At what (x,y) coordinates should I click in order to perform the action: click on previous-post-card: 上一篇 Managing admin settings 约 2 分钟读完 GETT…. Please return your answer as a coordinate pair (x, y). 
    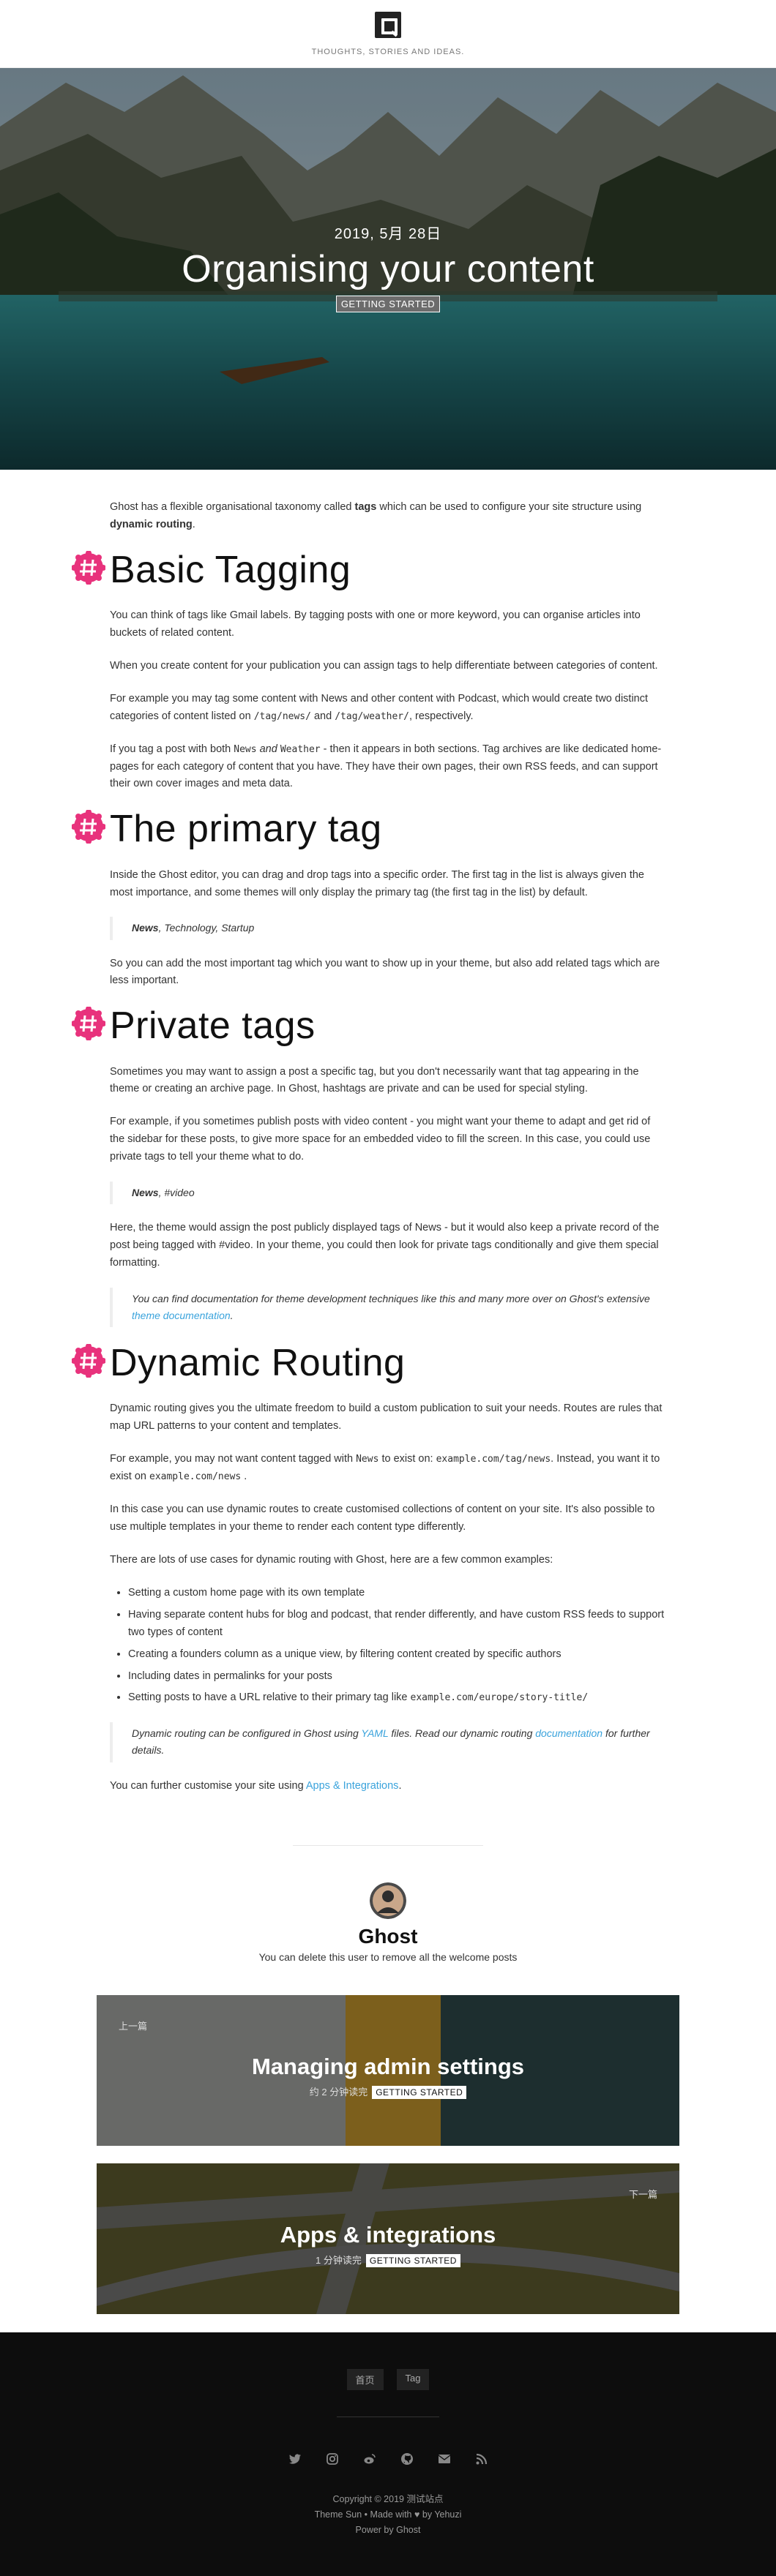
    Looking at the image, I should click on (388, 2070).